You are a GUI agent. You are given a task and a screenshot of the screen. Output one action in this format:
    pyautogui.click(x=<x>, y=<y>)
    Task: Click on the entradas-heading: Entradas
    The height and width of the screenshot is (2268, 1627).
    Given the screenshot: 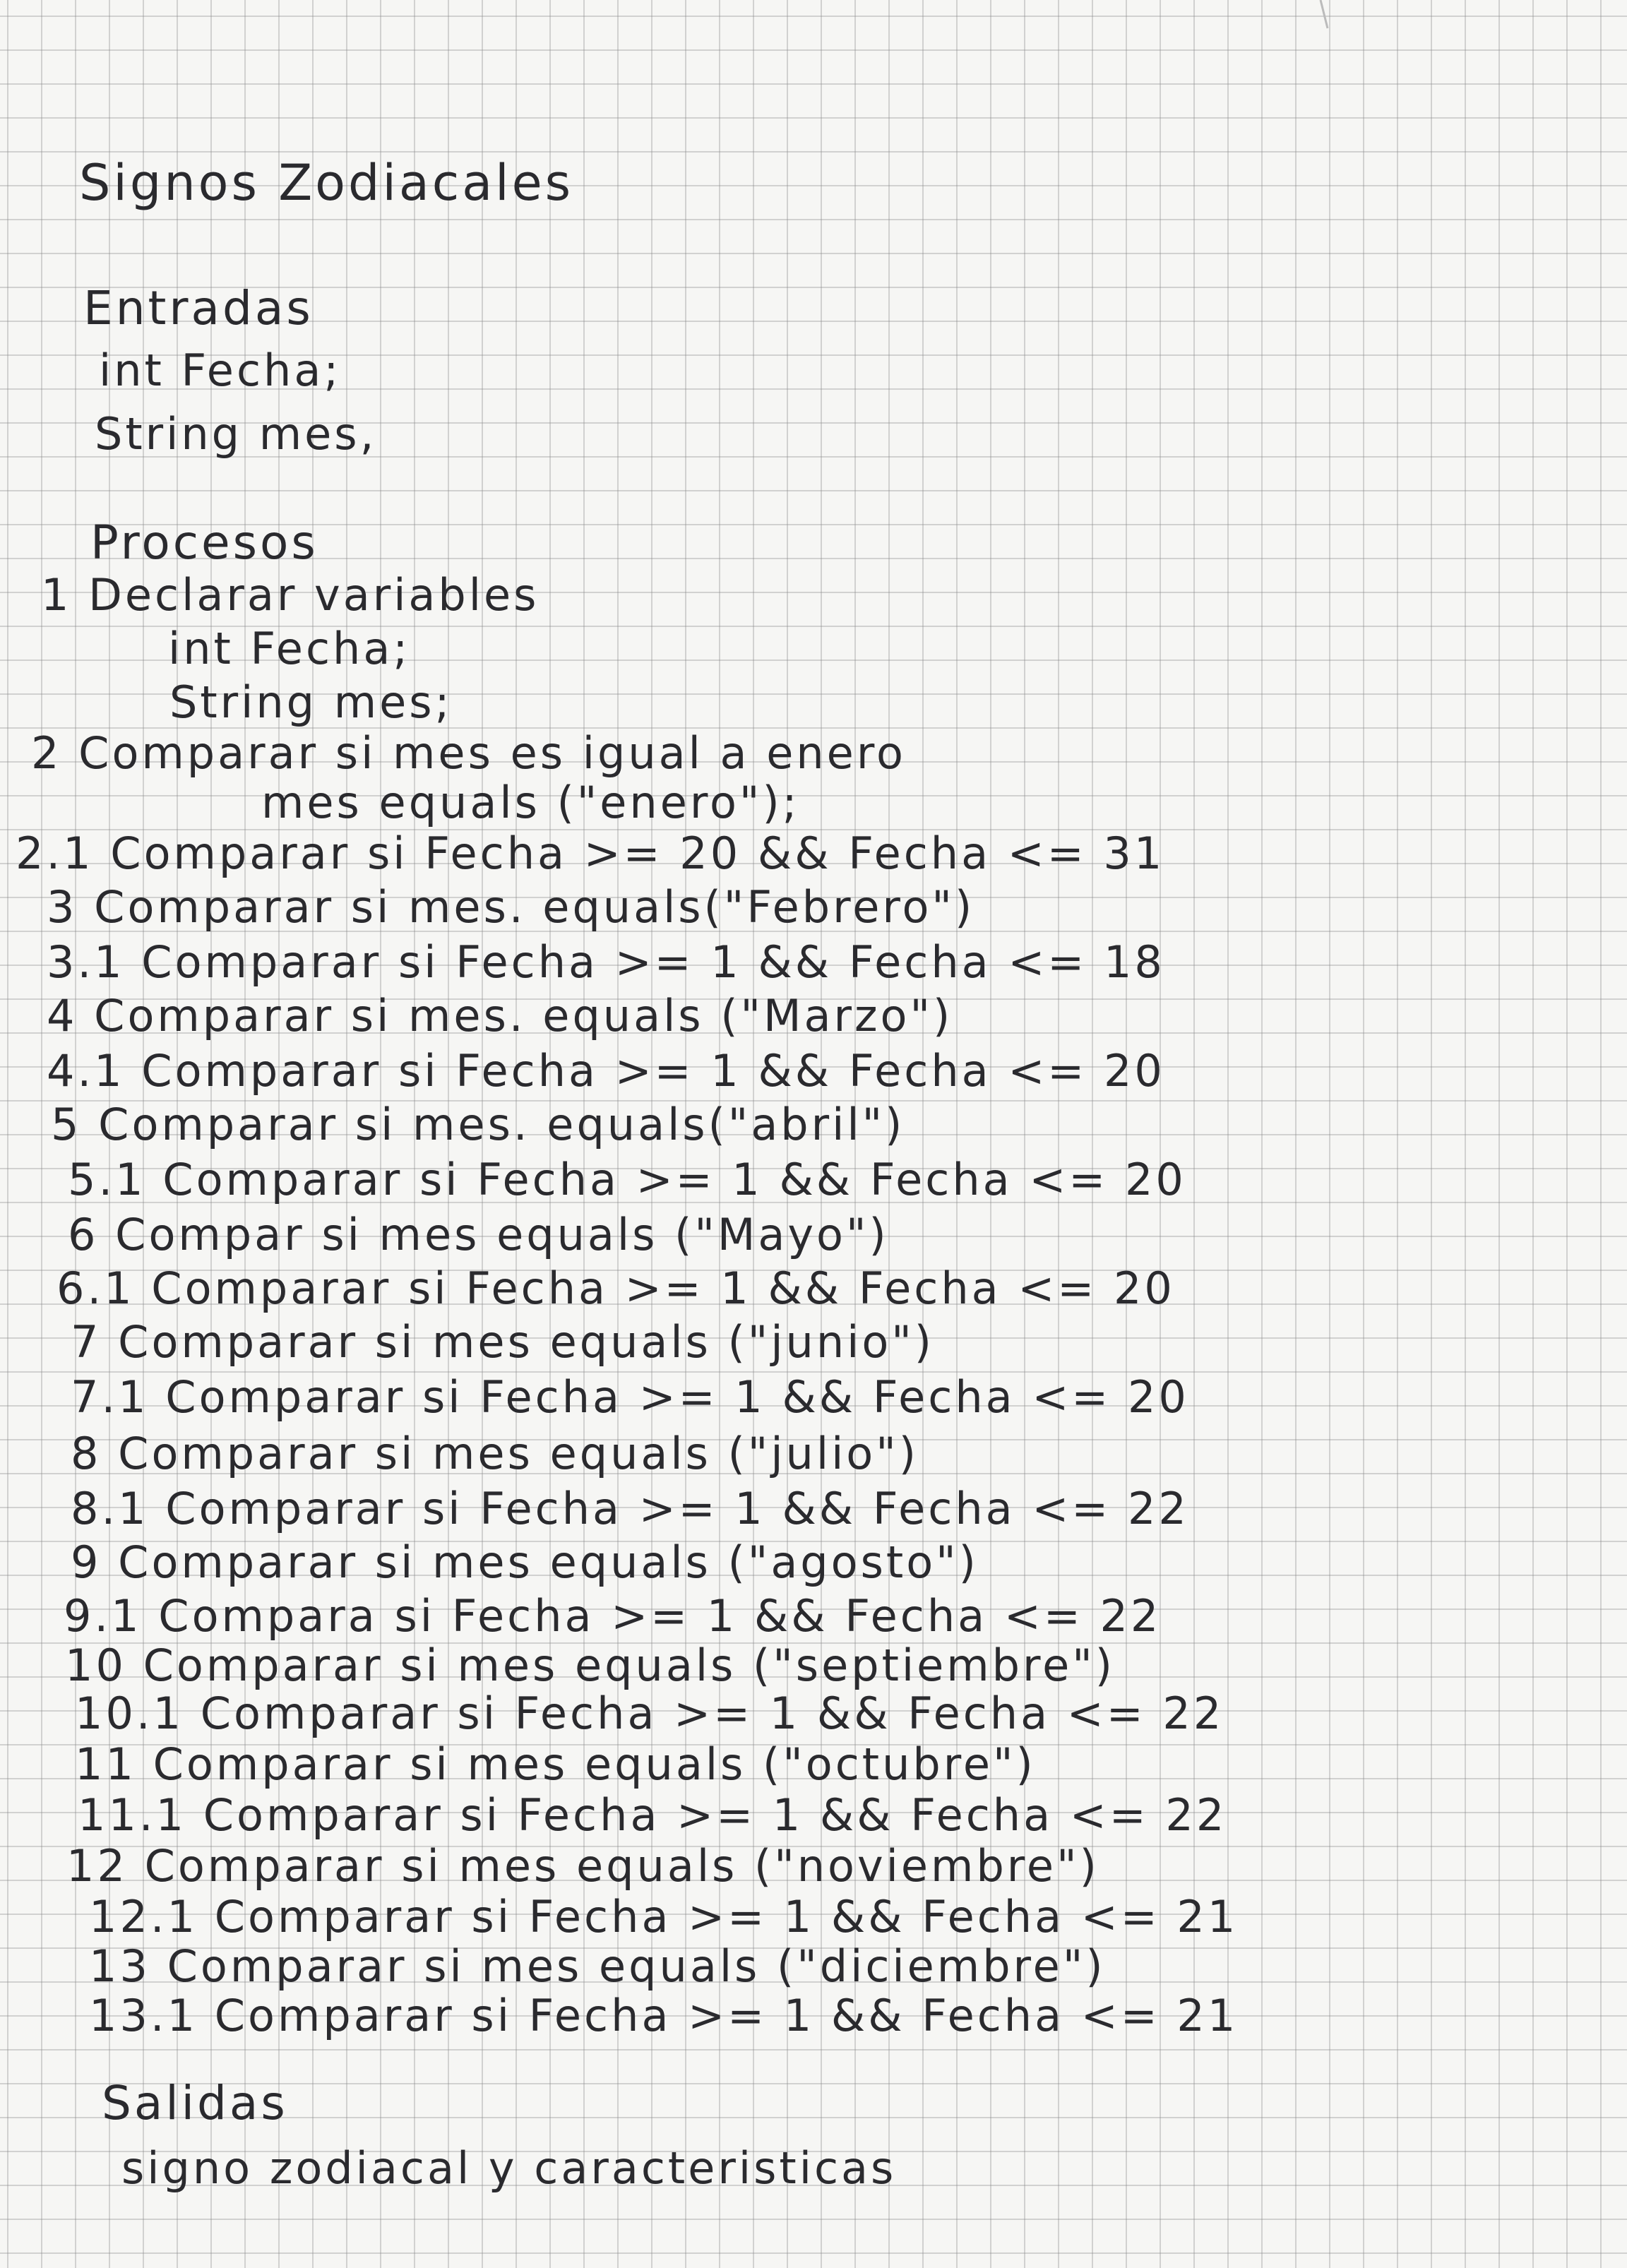 What is the action you would take?
    pyautogui.click(x=198, y=308)
    